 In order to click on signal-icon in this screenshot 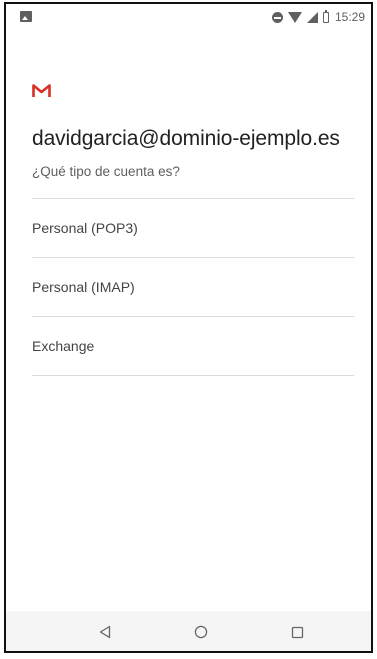, I will do `click(312, 17)`.